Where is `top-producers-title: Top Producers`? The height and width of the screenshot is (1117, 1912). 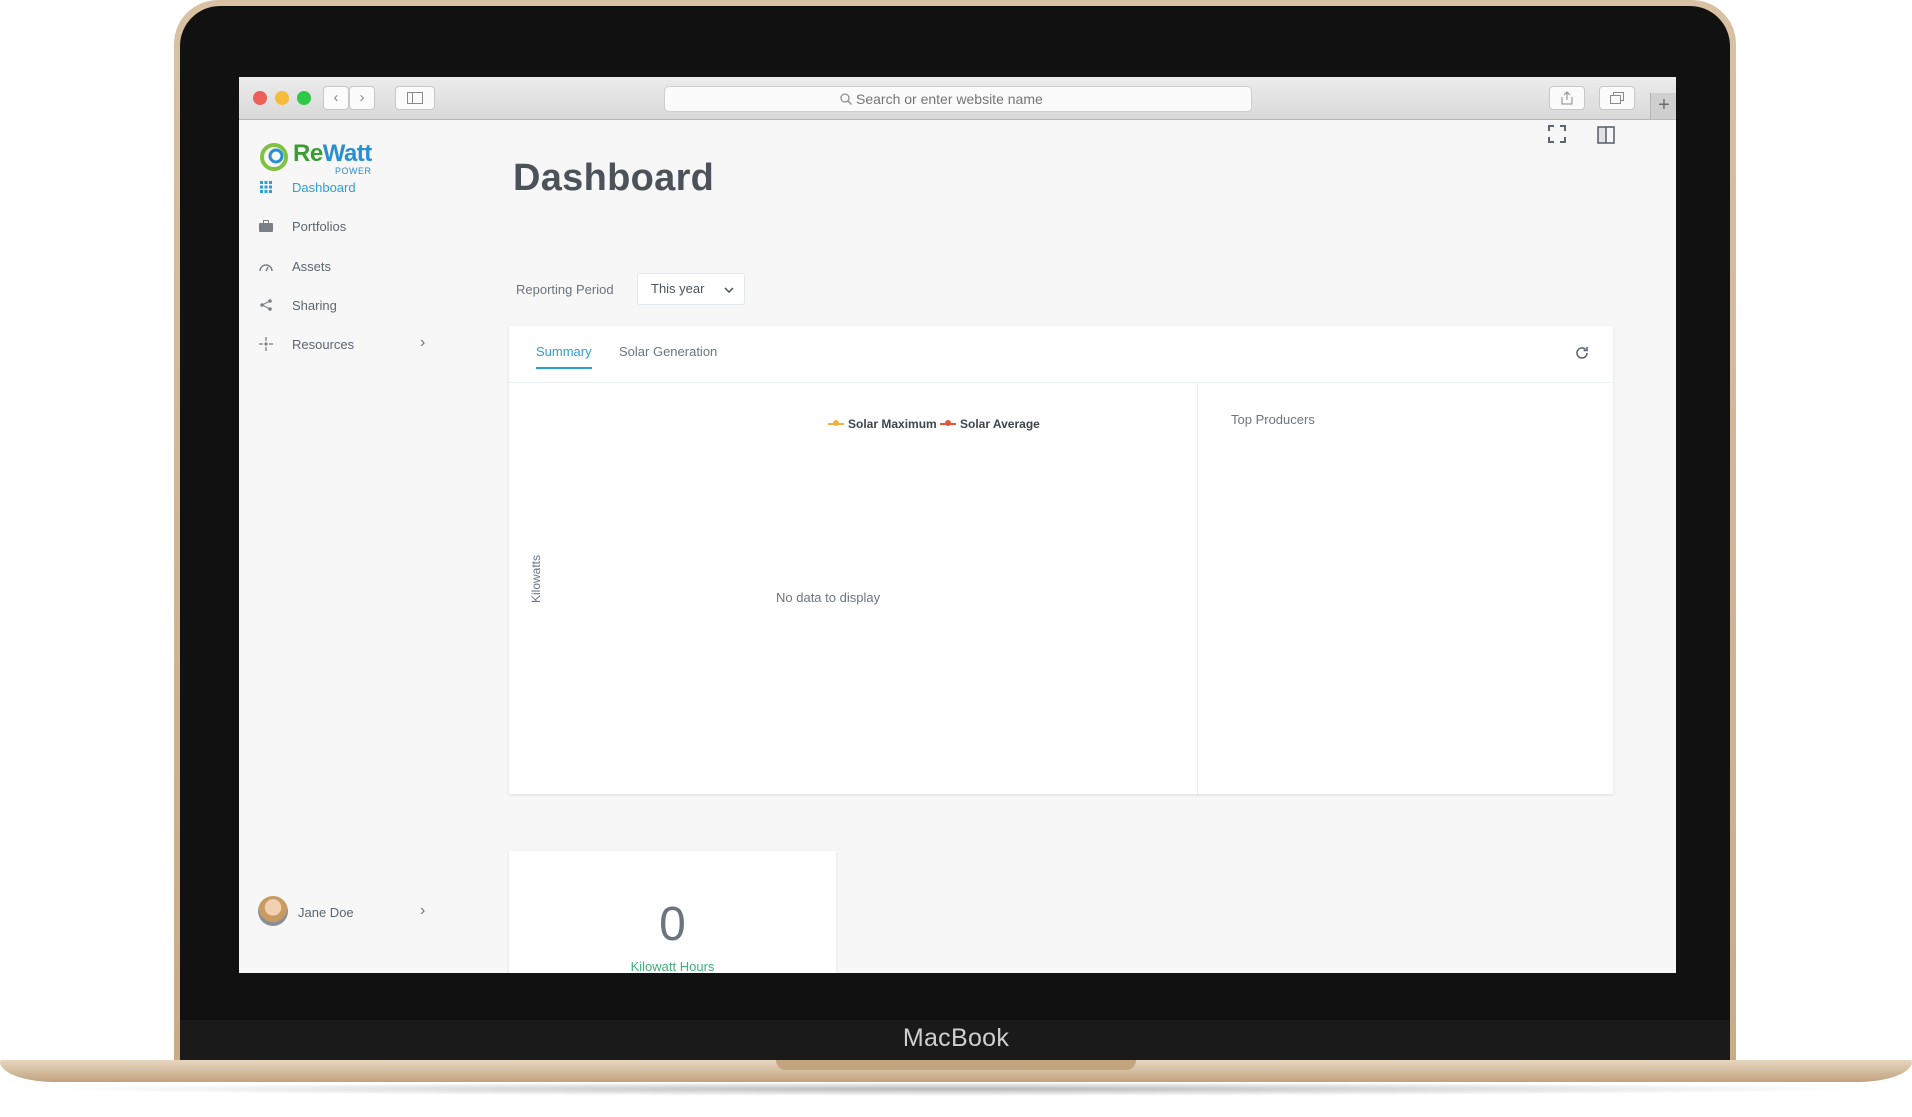 top-producers-title: Top Producers is located at coordinates (1273, 419).